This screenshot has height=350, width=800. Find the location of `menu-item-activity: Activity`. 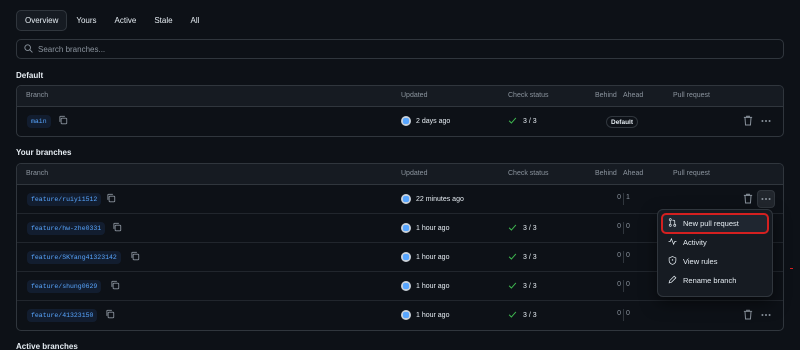

menu-item-activity: Activity is located at coordinates (715, 242).